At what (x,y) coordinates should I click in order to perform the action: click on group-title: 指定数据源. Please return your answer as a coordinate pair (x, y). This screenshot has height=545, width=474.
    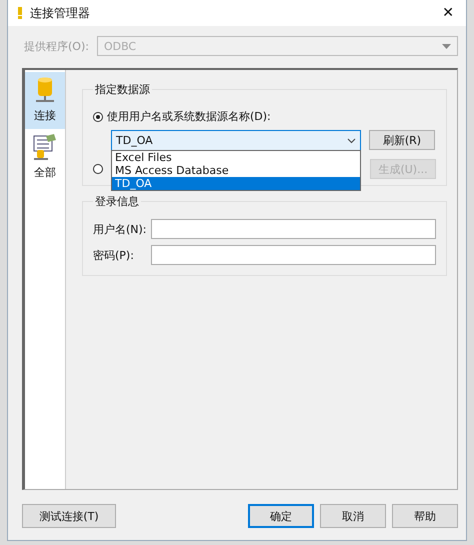
    Looking at the image, I should click on (122, 89).